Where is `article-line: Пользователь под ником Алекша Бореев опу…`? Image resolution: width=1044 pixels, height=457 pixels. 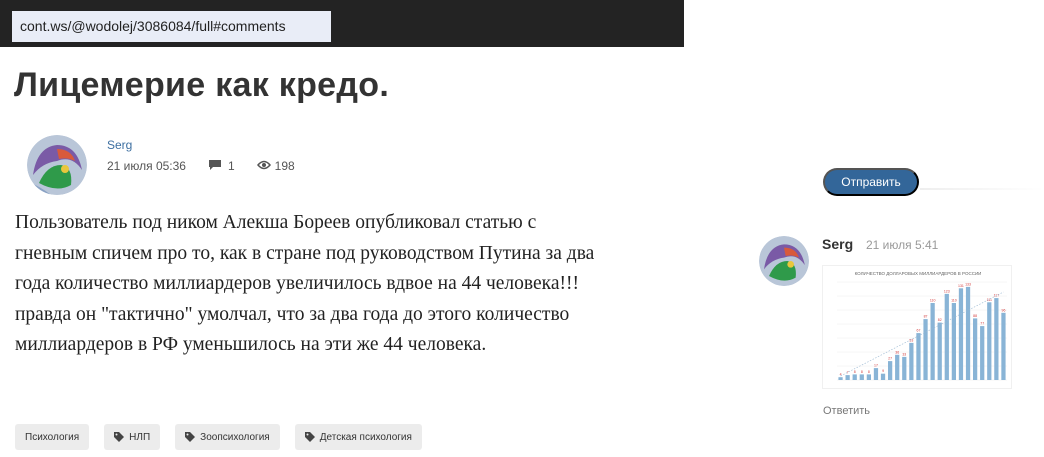
article-line: Пользователь под ником Алекша Бореев опу… is located at coordinates (276, 222).